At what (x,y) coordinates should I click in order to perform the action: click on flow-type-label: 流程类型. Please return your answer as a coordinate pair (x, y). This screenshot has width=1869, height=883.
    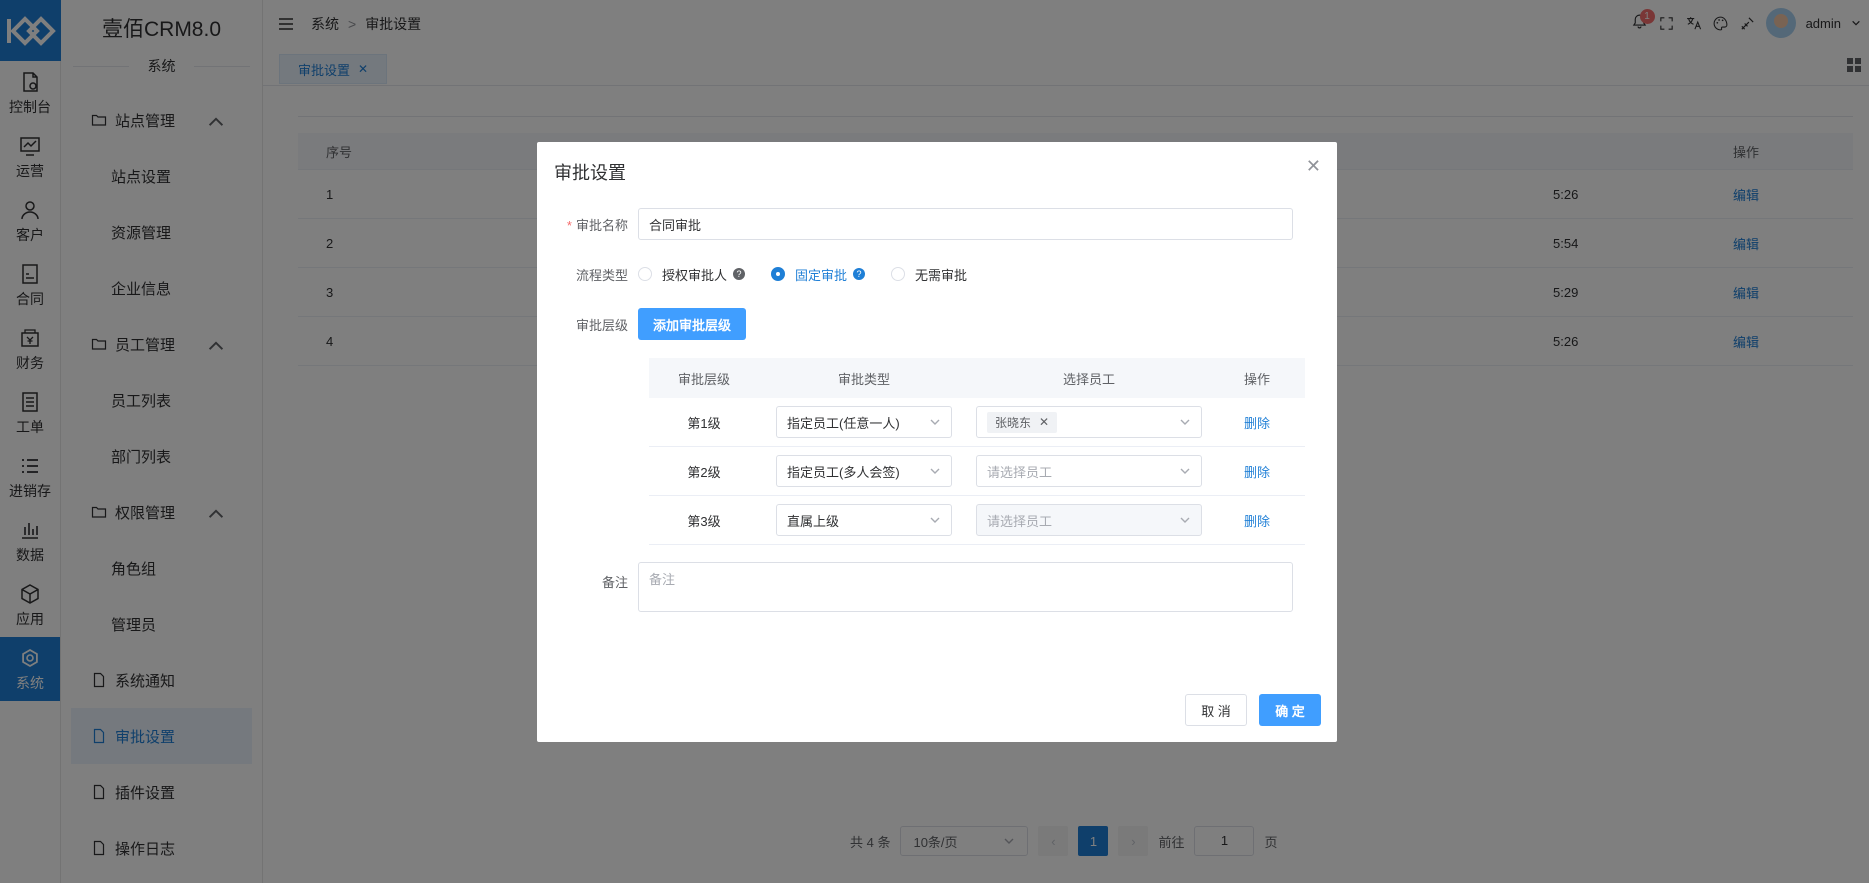
    Looking at the image, I should click on (601, 275).